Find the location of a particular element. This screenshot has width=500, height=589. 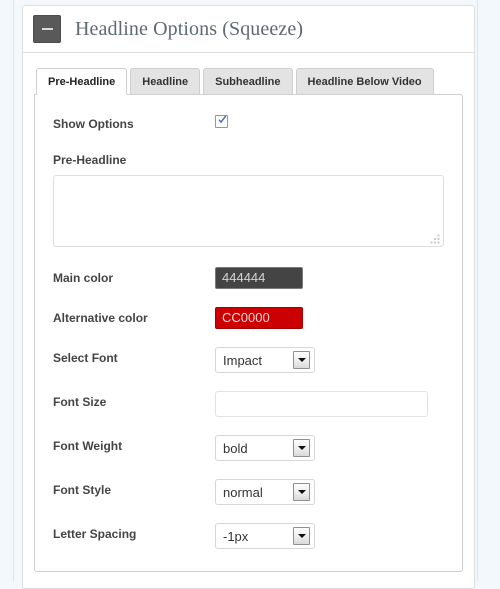

tab-label: Pre-Headline is located at coordinates (82, 82).